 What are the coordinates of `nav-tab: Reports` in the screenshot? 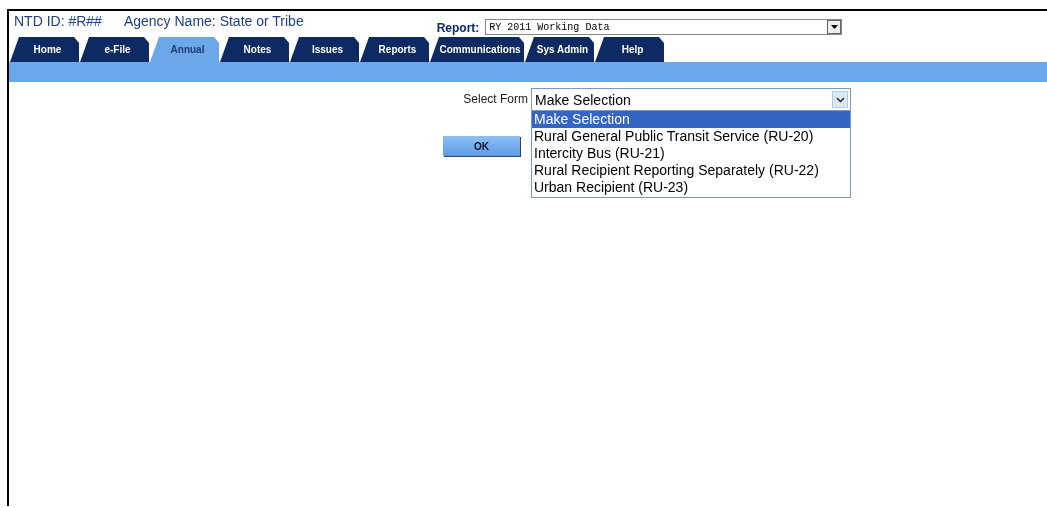 It's located at (394, 49).